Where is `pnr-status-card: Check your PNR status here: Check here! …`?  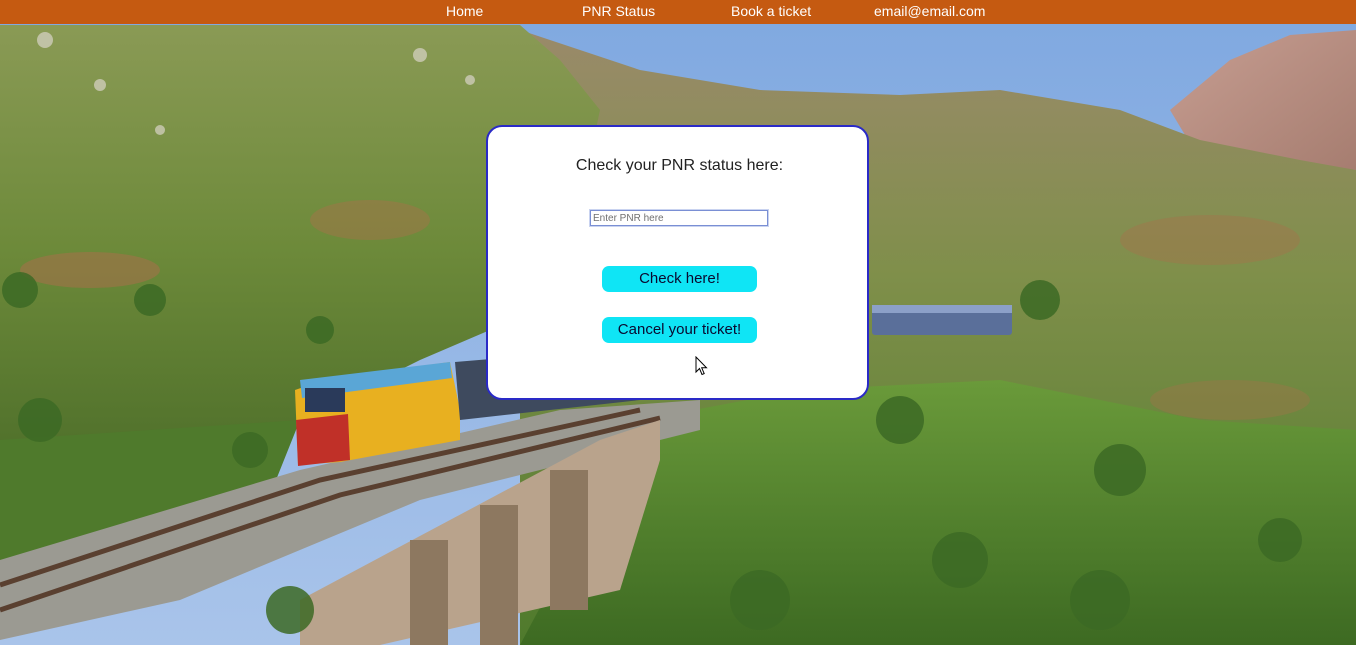 pnr-status-card: Check your PNR status here: Check here! … is located at coordinates (677, 262).